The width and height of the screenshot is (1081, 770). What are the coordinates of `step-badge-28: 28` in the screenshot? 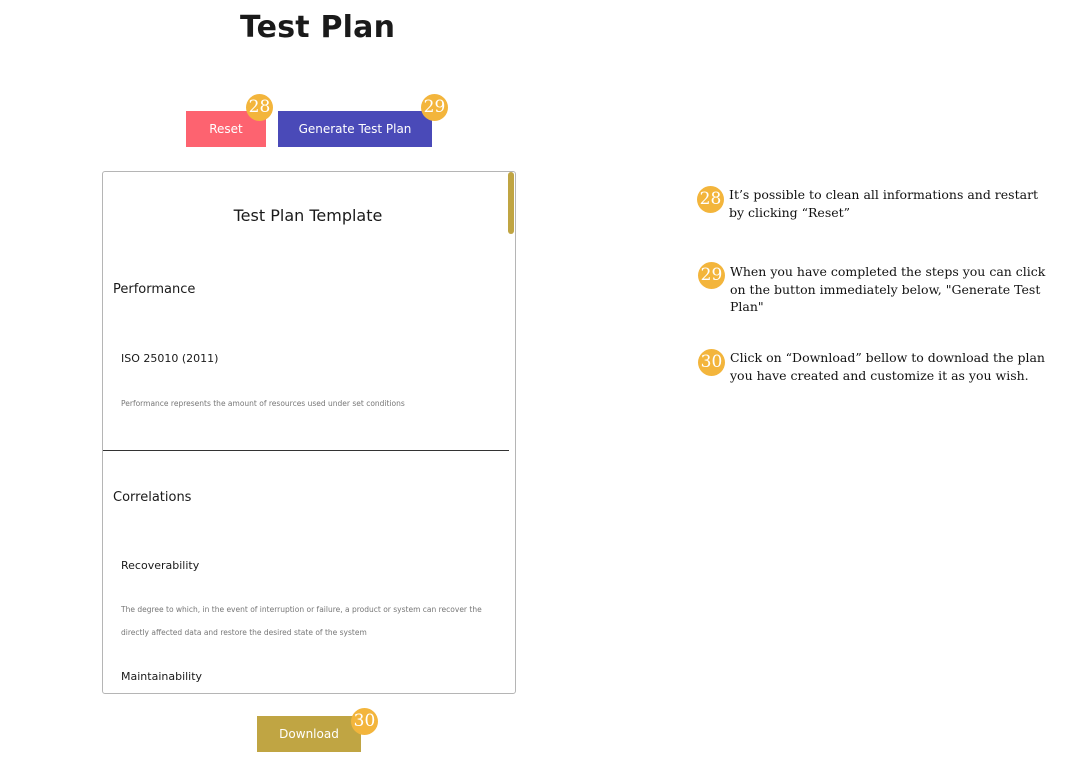 It's located at (259, 107).